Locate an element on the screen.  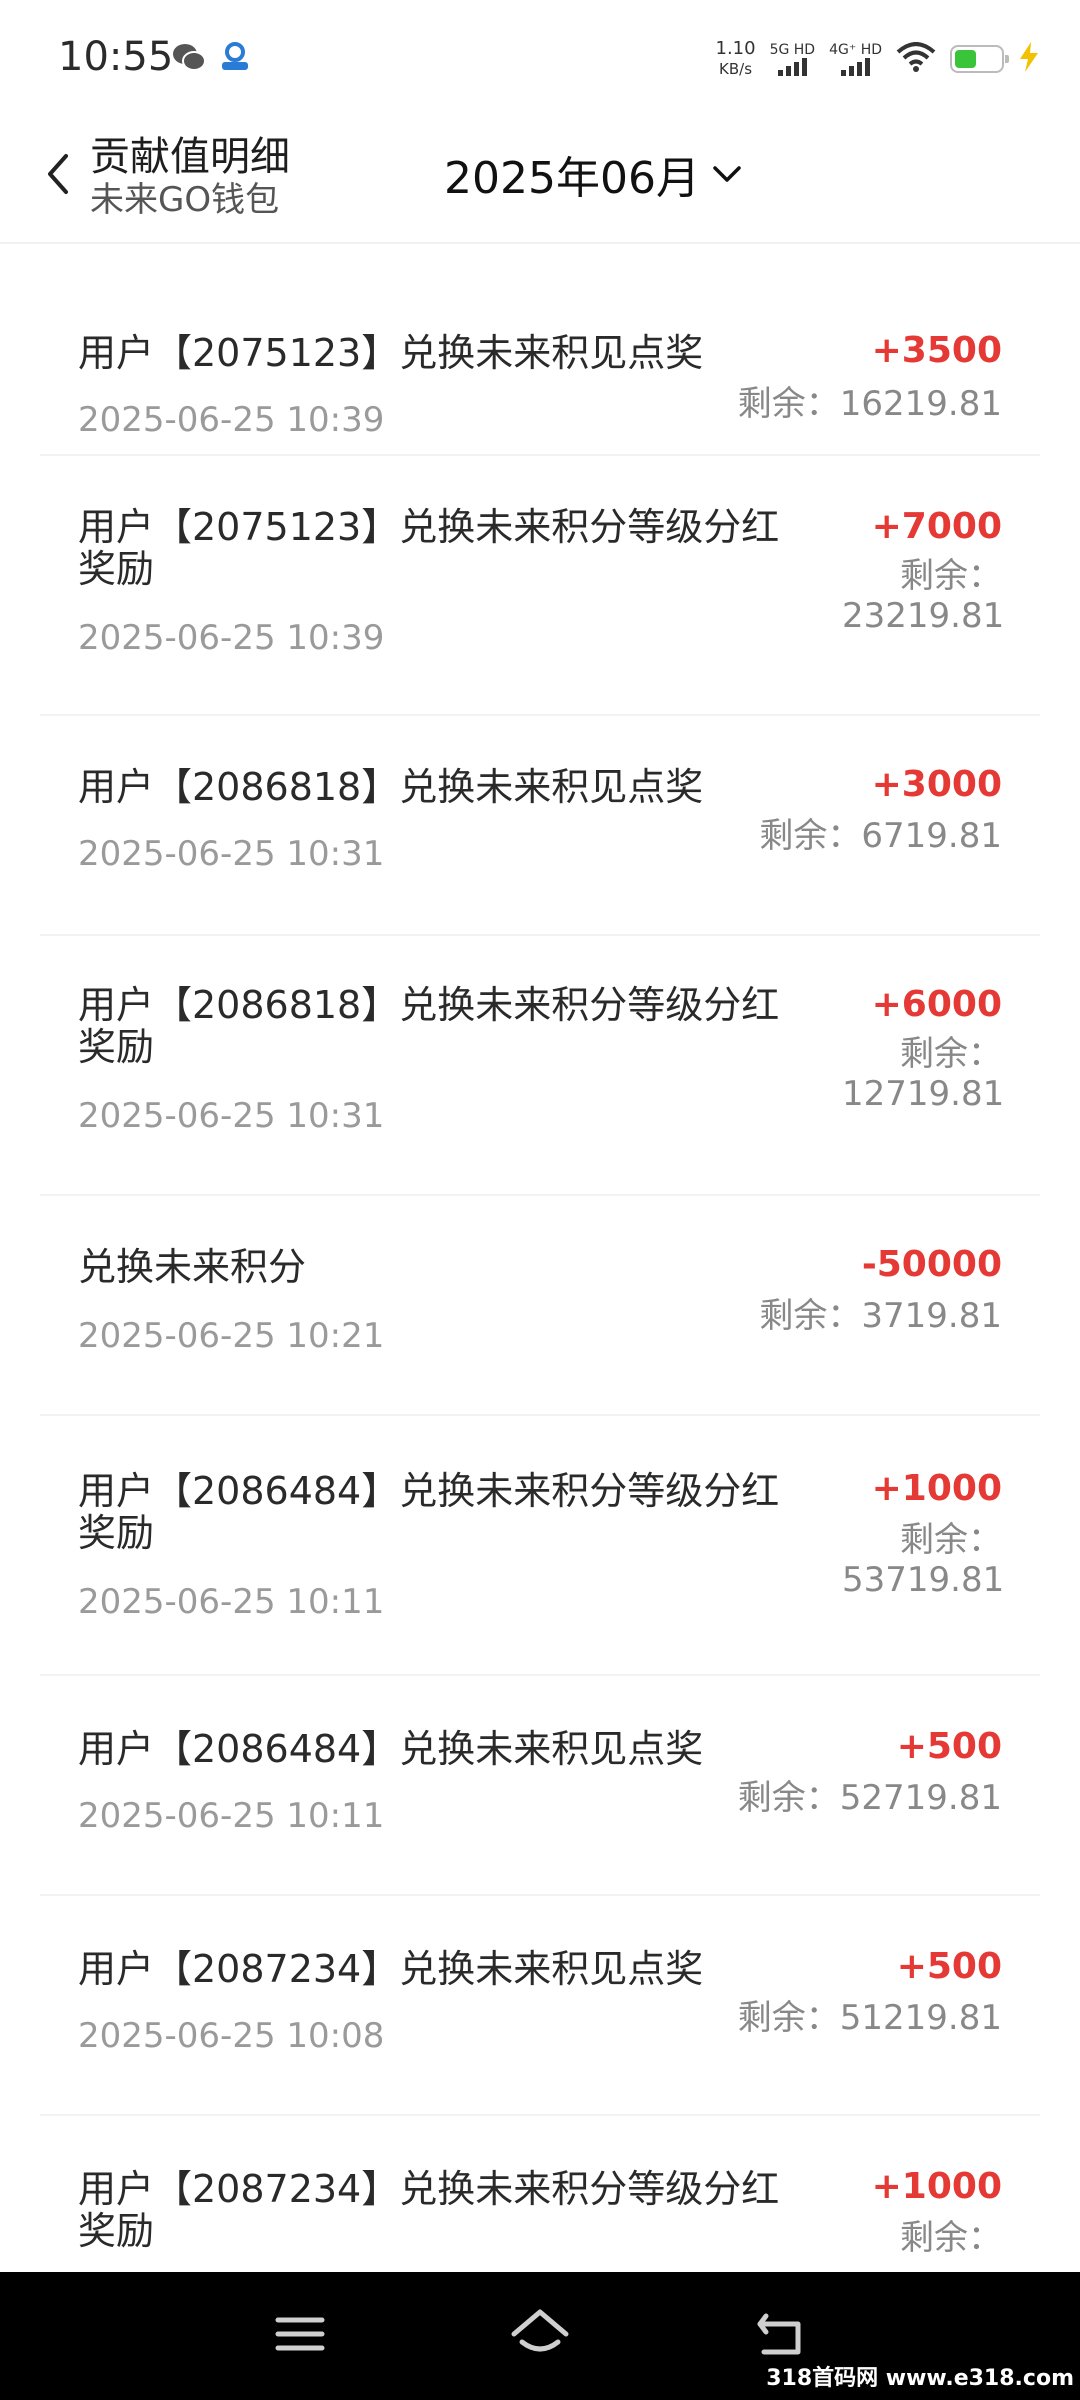
watermark: 318首码网 www.e318.com is located at coordinates (920, 2378).